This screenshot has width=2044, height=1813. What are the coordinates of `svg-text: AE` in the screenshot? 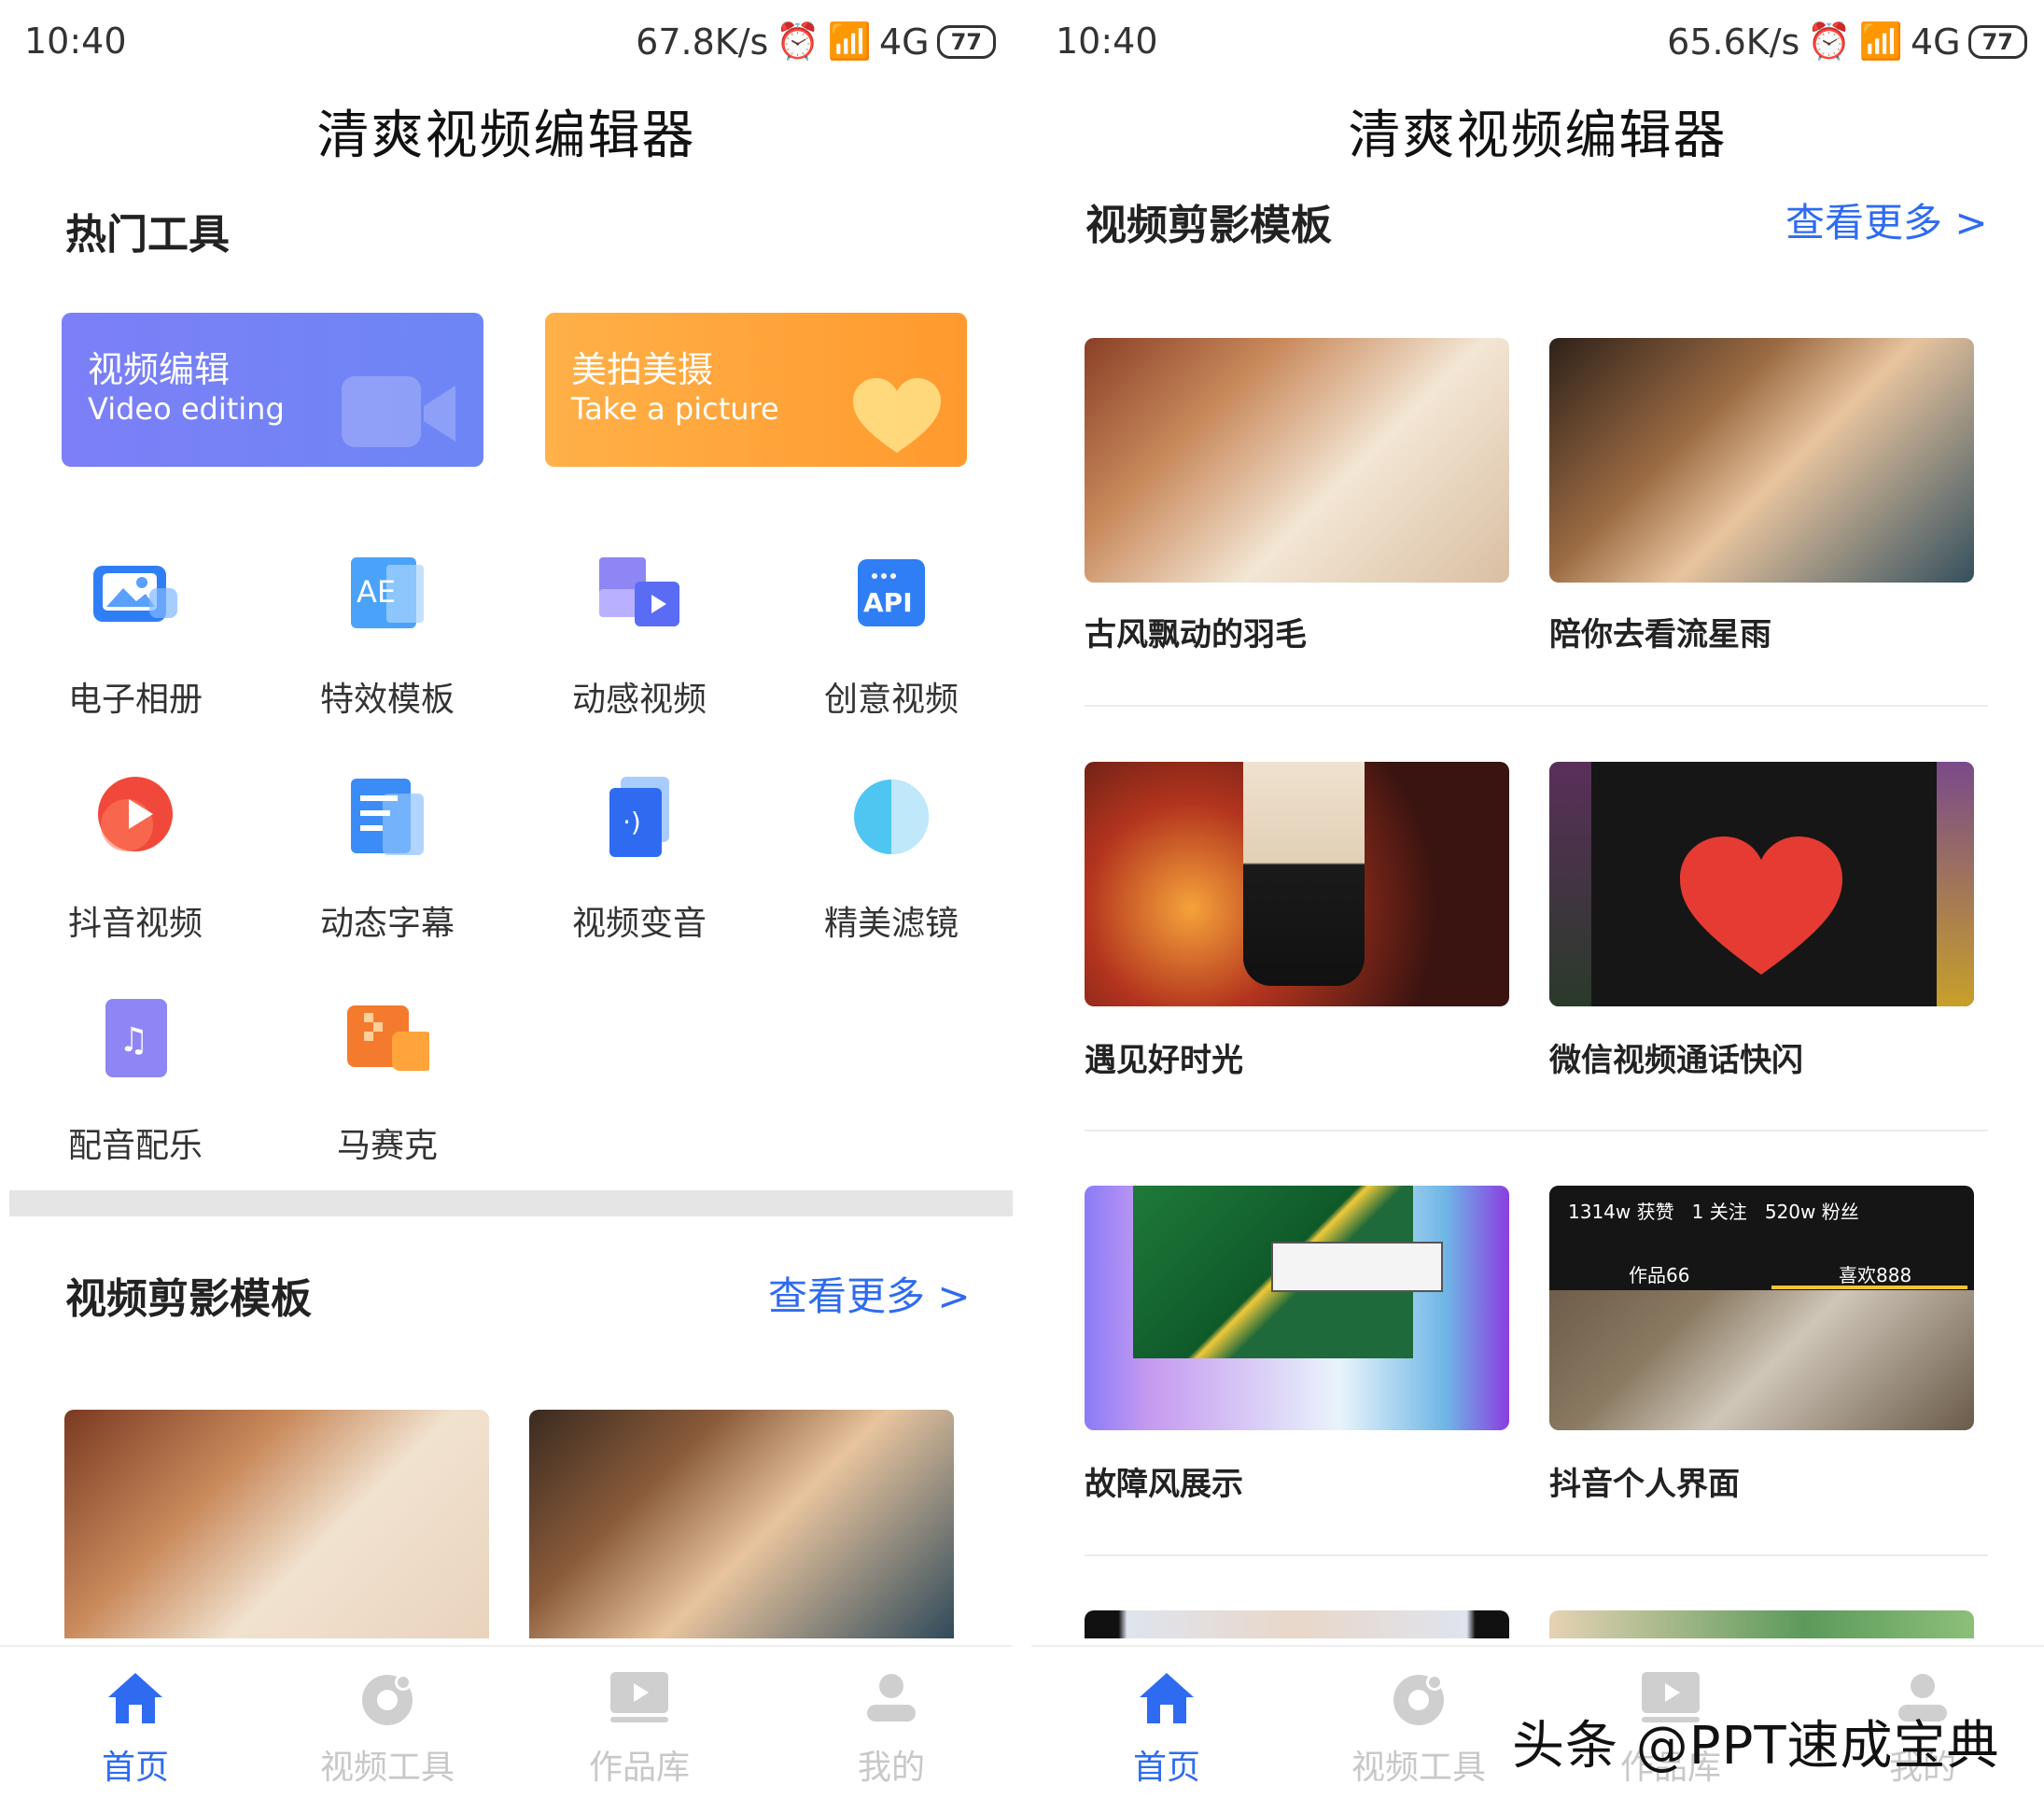 It's located at (376, 592).